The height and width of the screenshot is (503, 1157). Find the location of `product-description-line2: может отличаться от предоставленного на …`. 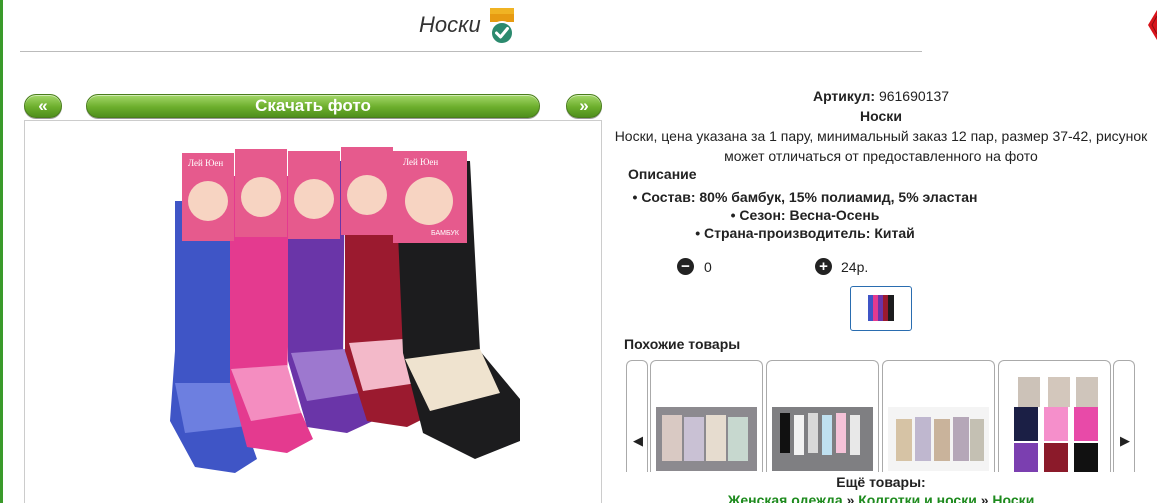

product-description-line2: может отличаться от предоставленного на … is located at coordinates (881, 156).